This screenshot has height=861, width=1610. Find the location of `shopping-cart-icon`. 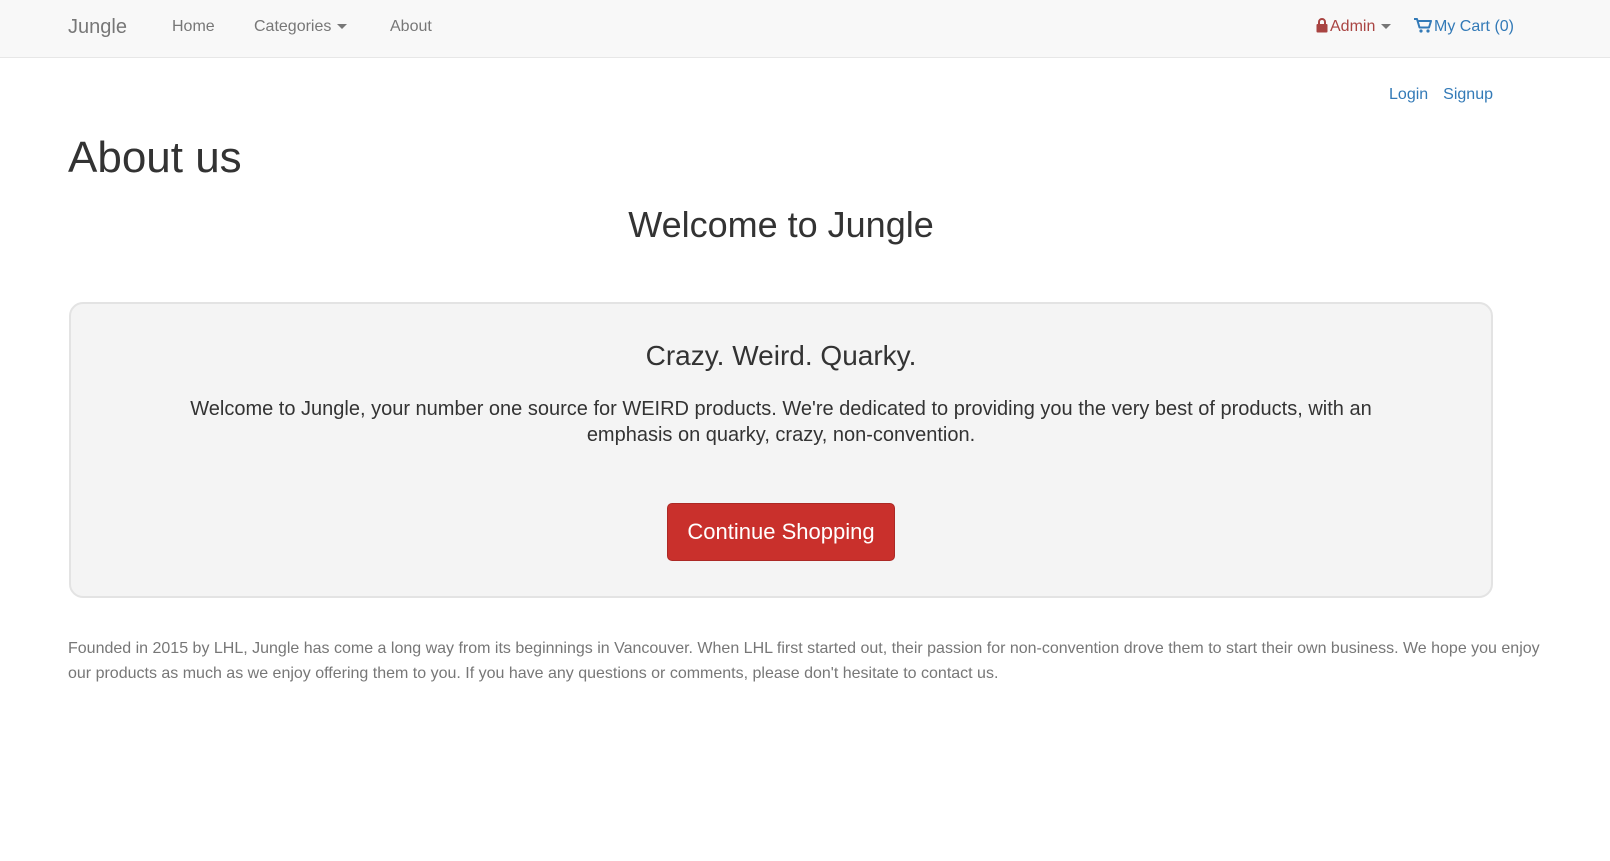

shopping-cart-icon is located at coordinates (1423, 25).